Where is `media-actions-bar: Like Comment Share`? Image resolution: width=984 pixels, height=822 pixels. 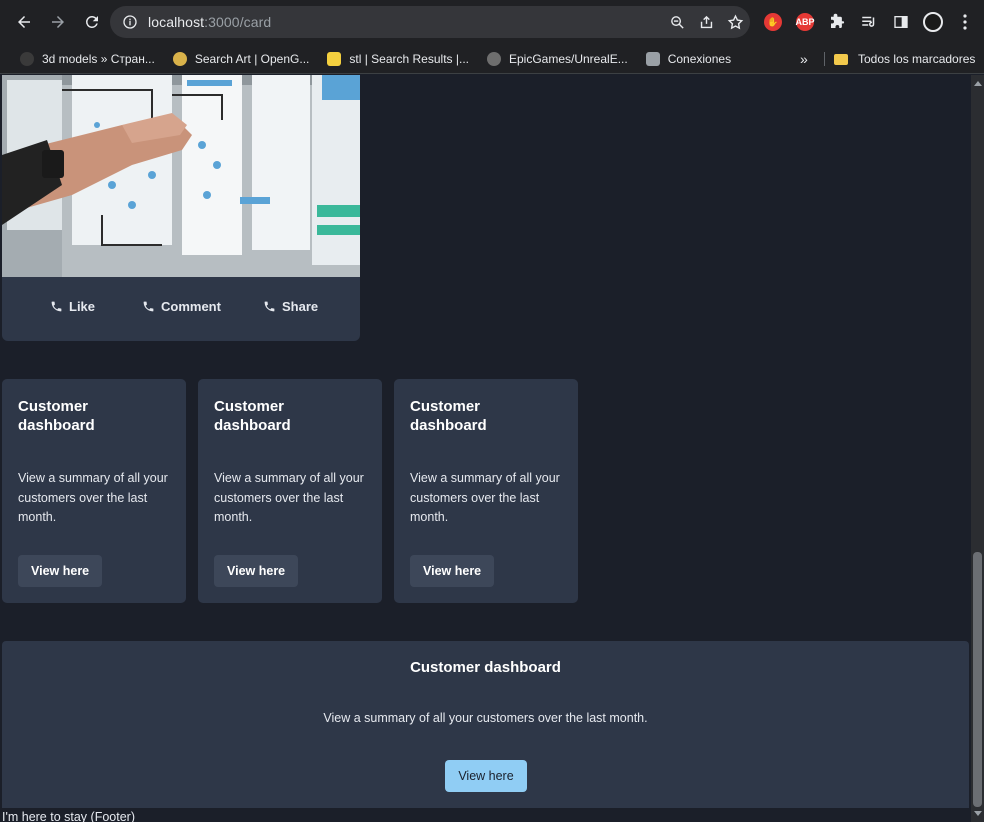
media-actions-bar: Like Comment Share is located at coordinates (181, 309).